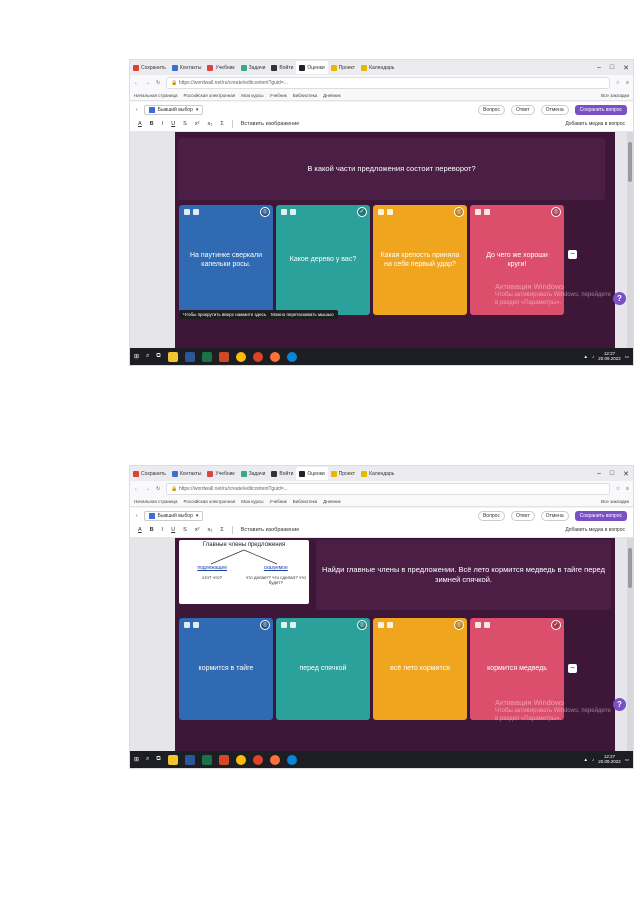  Describe the element at coordinates (595, 530) in the screenshot. I see `add-media-link: Добавить медиа в вопрос` at that location.